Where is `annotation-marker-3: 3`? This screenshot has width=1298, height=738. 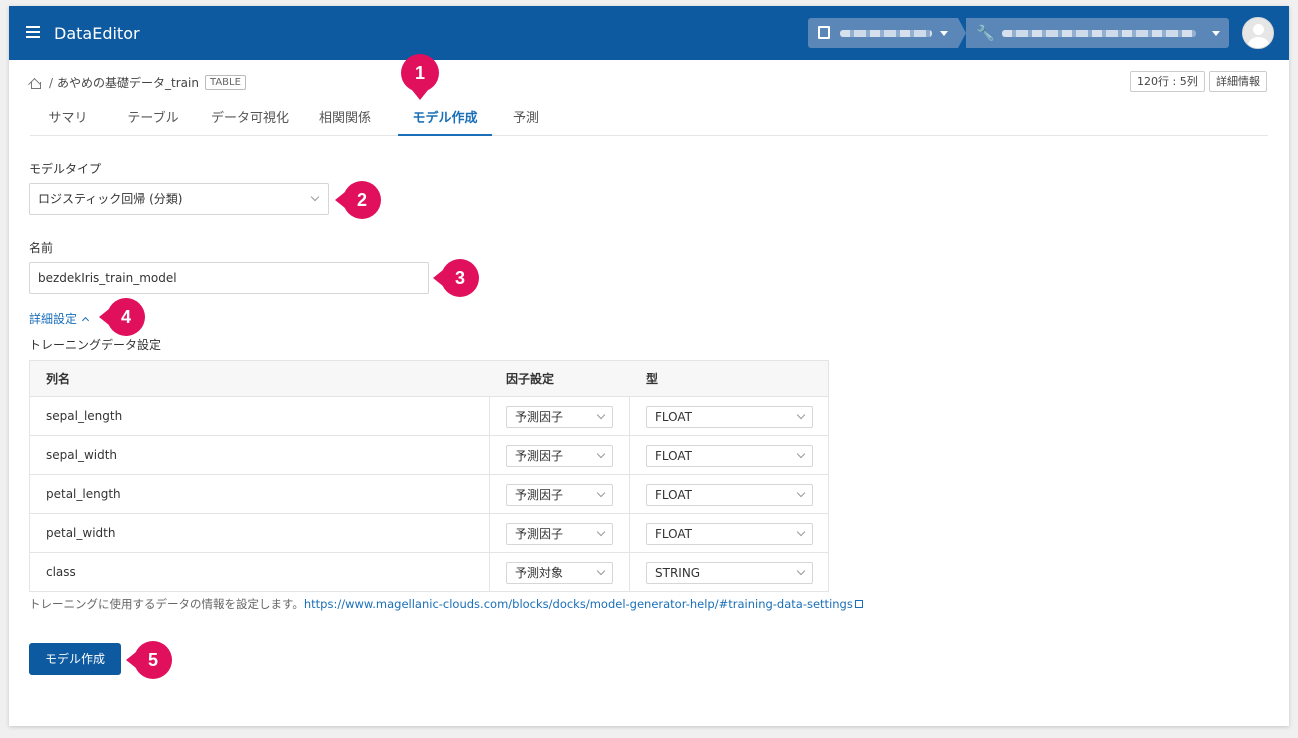
annotation-marker-3: 3 is located at coordinates (456, 278).